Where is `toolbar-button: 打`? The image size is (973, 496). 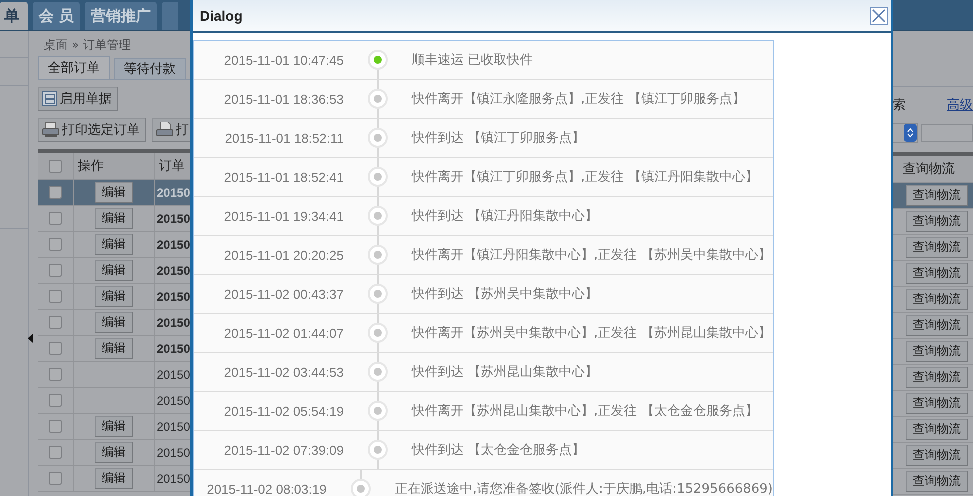
toolbar-button: 打 is located at coordinates (171, 130).